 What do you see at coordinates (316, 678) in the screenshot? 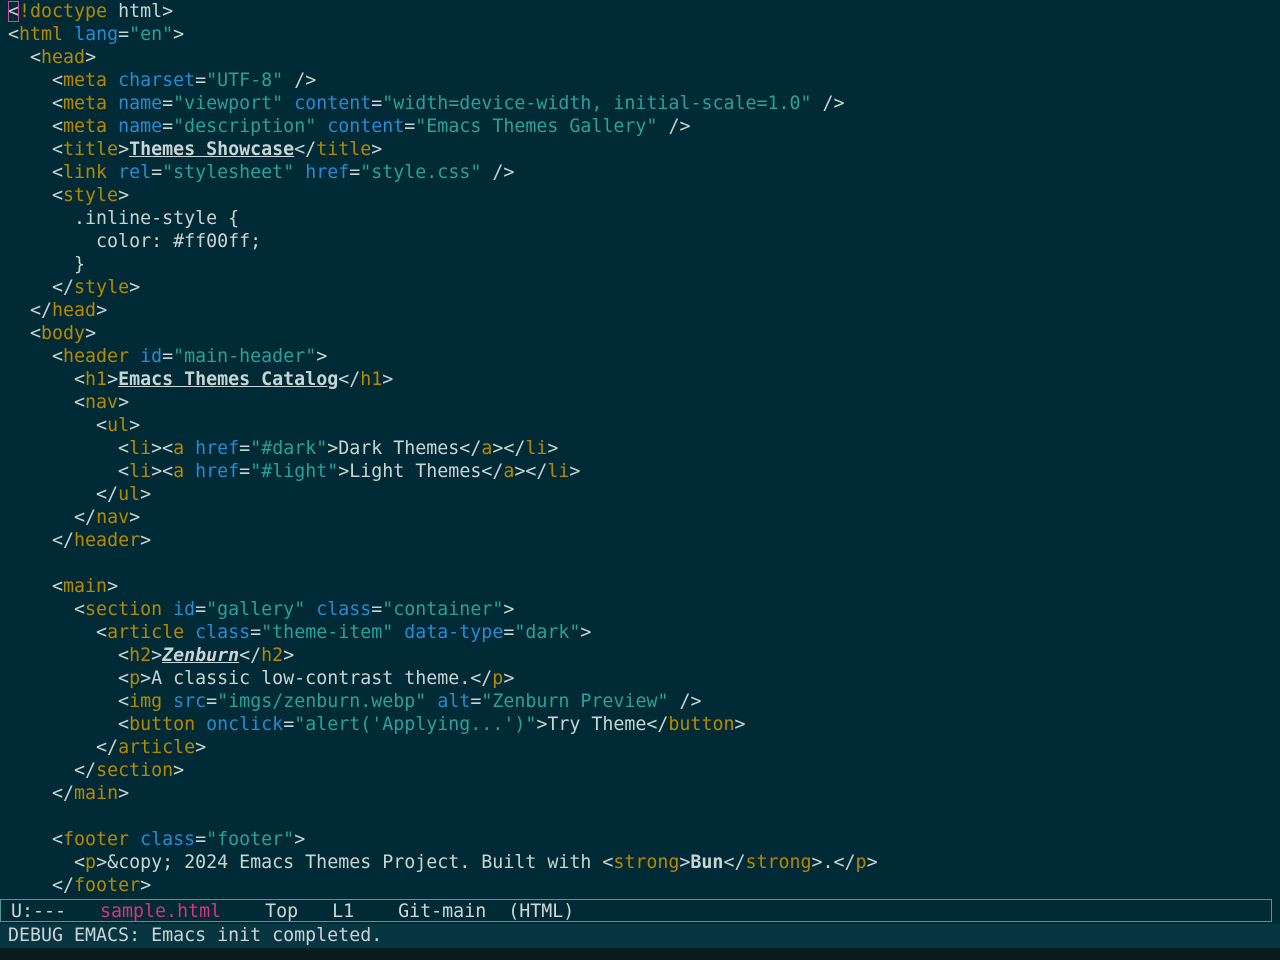
I see `code-text: >A classic low-contrast theme.</` at bounding box center [316, 678].